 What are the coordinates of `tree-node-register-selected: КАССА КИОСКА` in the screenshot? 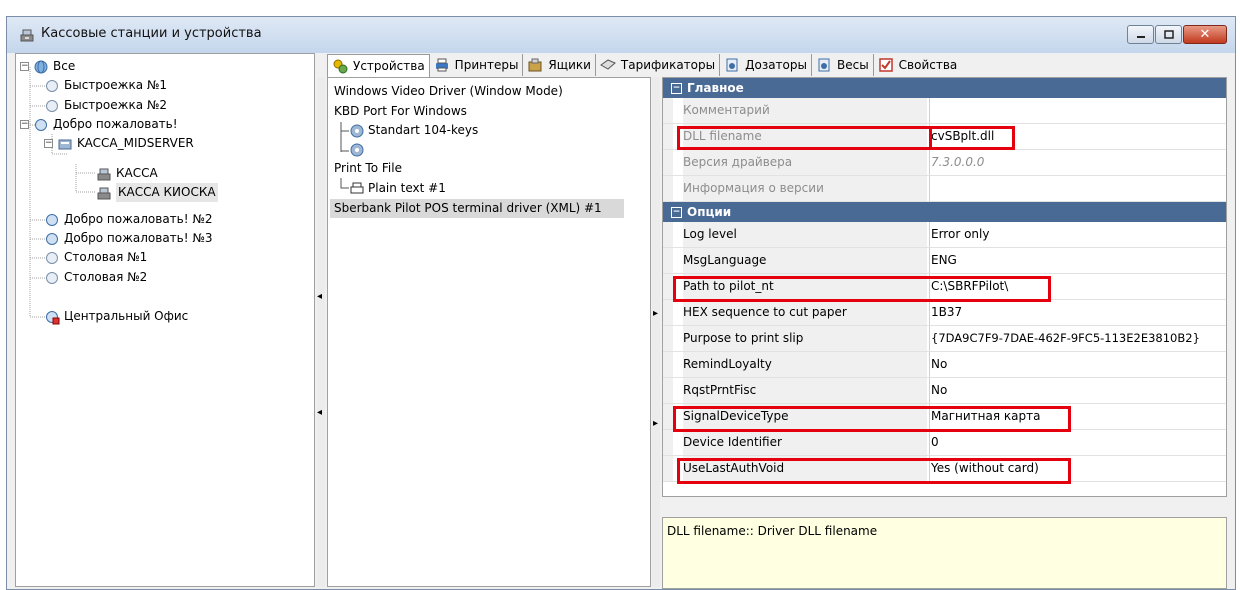 It's located at (157, 192).